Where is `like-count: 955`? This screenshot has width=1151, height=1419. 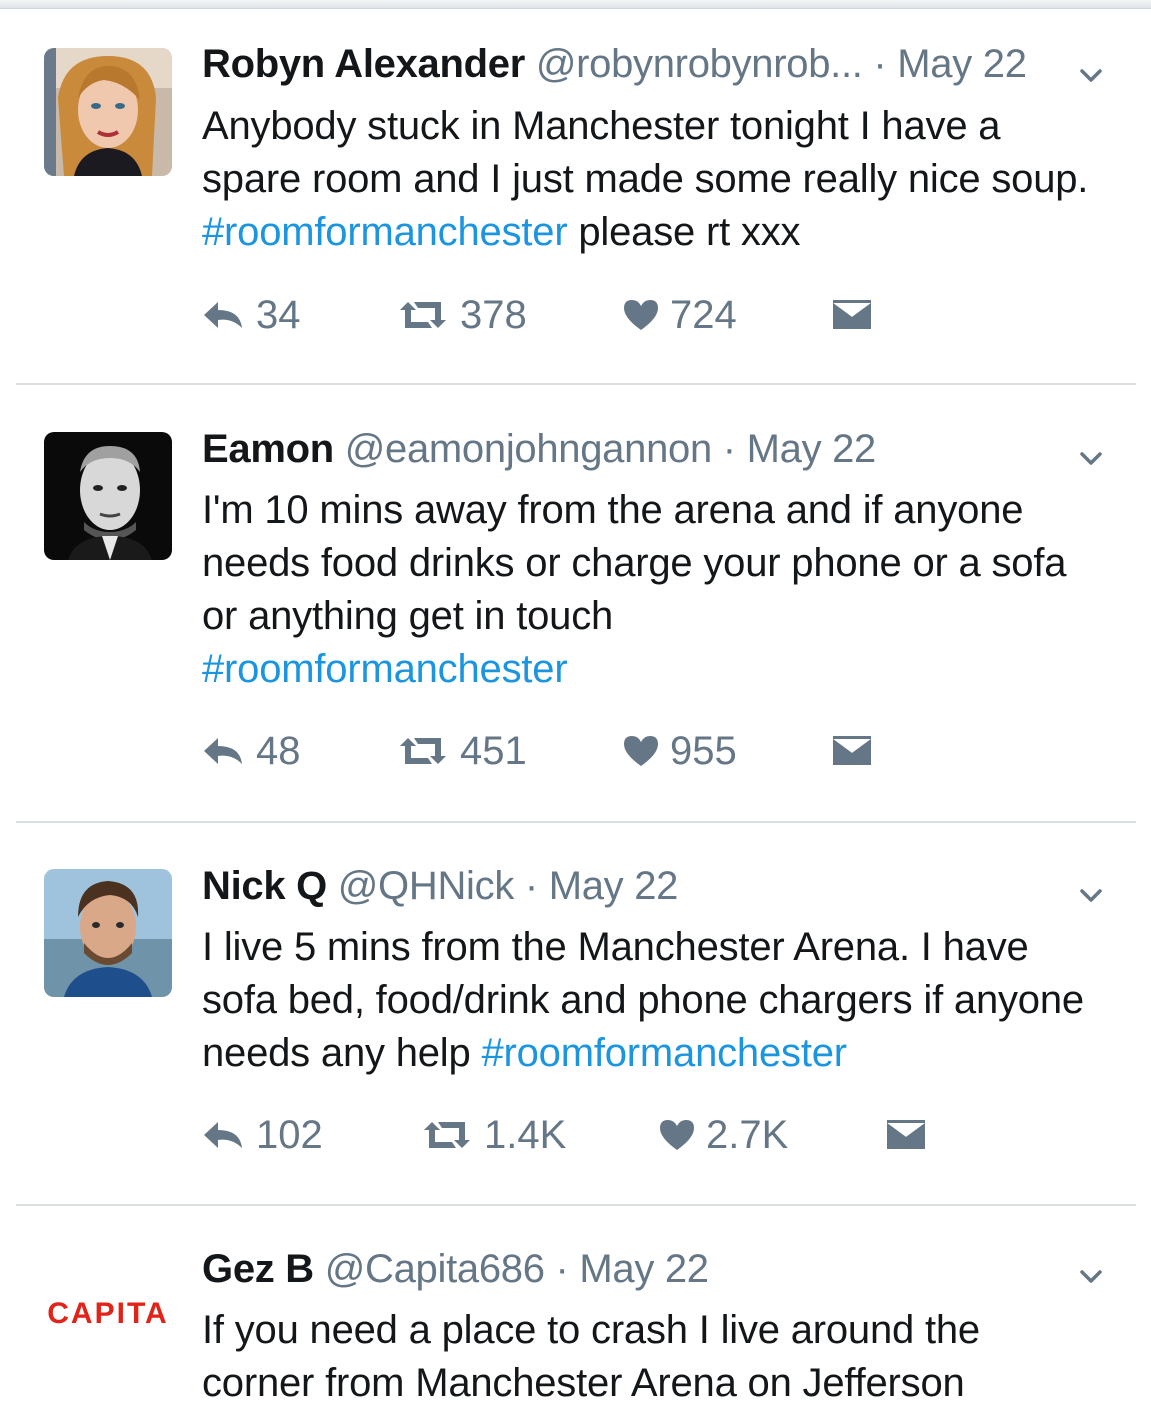 like-count: 955 is located at coordinates (703, 750).